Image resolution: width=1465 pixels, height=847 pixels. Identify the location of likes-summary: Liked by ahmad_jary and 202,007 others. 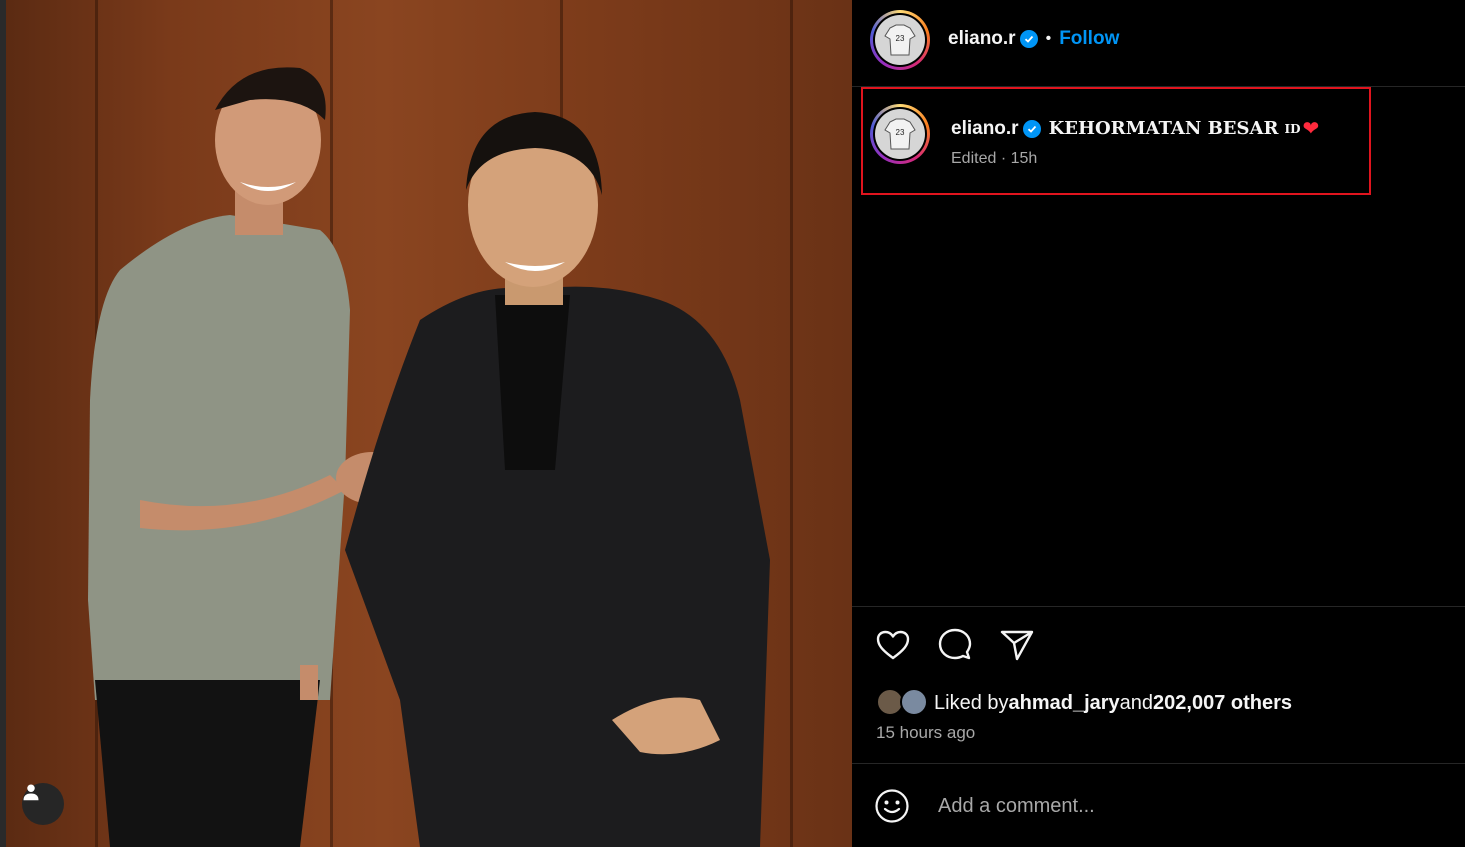
(1084, 703).